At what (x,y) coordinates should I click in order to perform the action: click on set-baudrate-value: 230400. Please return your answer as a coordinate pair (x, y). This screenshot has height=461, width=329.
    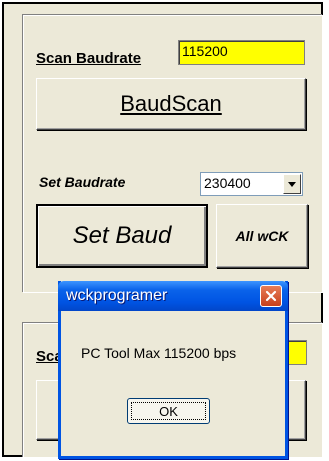
    Looking at the image, I should click on (227, 183).